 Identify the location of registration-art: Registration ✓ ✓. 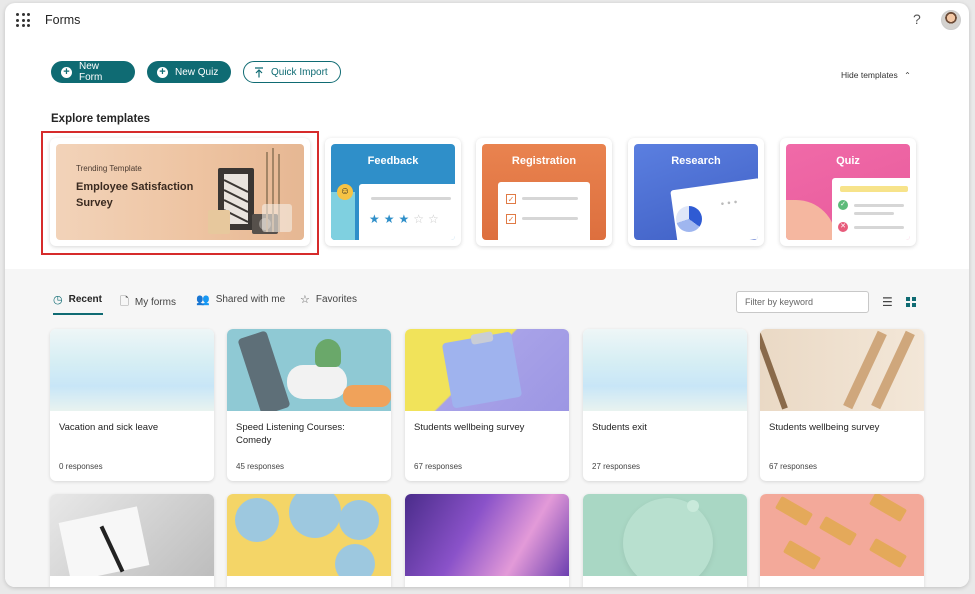
(544, 192).